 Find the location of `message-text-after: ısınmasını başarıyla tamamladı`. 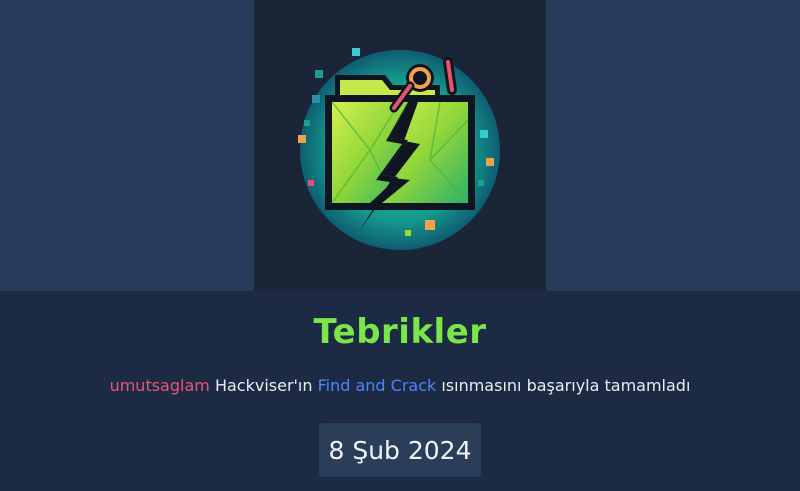

message-text-after: ısınmasını başarıyla tamamladı is located at coordinates (563, 385).